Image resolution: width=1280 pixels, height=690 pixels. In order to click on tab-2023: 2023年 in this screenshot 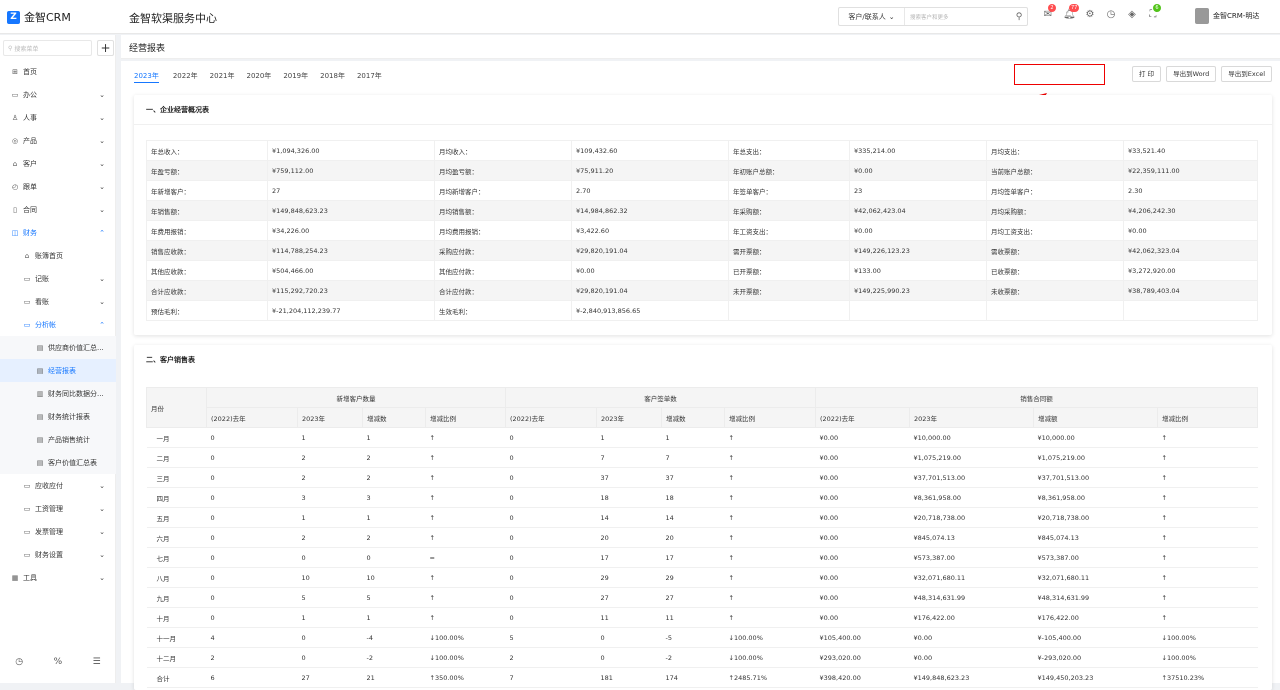, I will do `click(146, 76)`.